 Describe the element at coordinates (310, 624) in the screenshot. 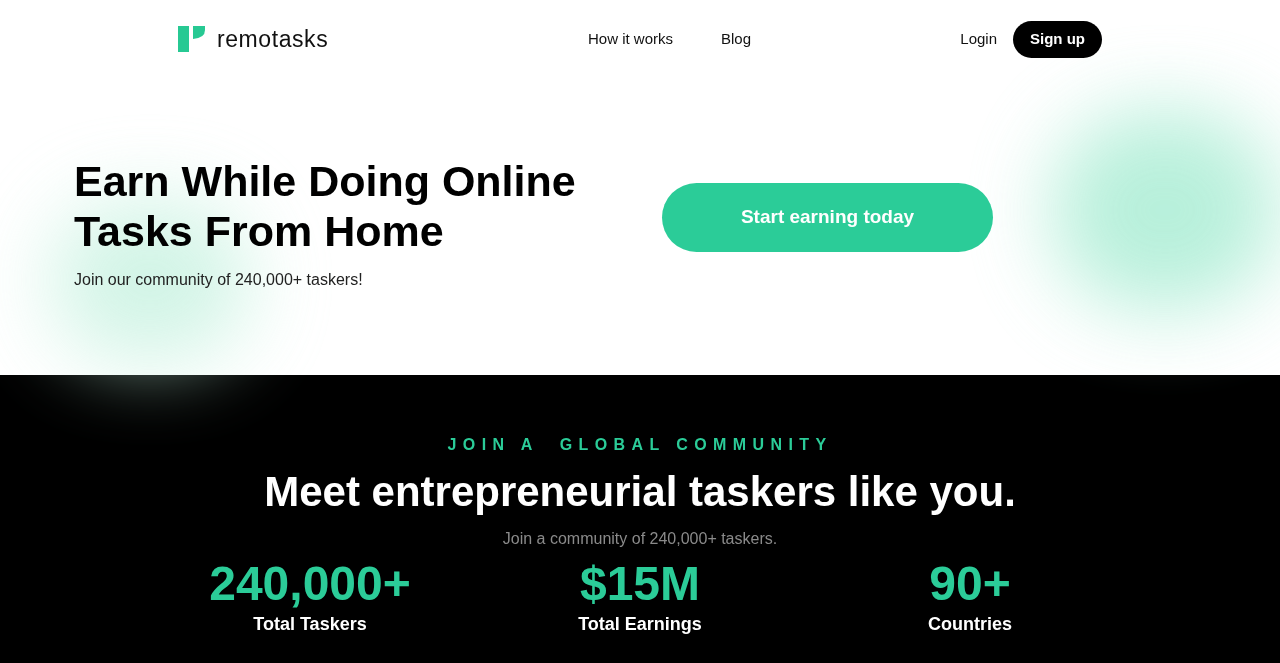

I see `stat-label: Total Taskers` at that location.